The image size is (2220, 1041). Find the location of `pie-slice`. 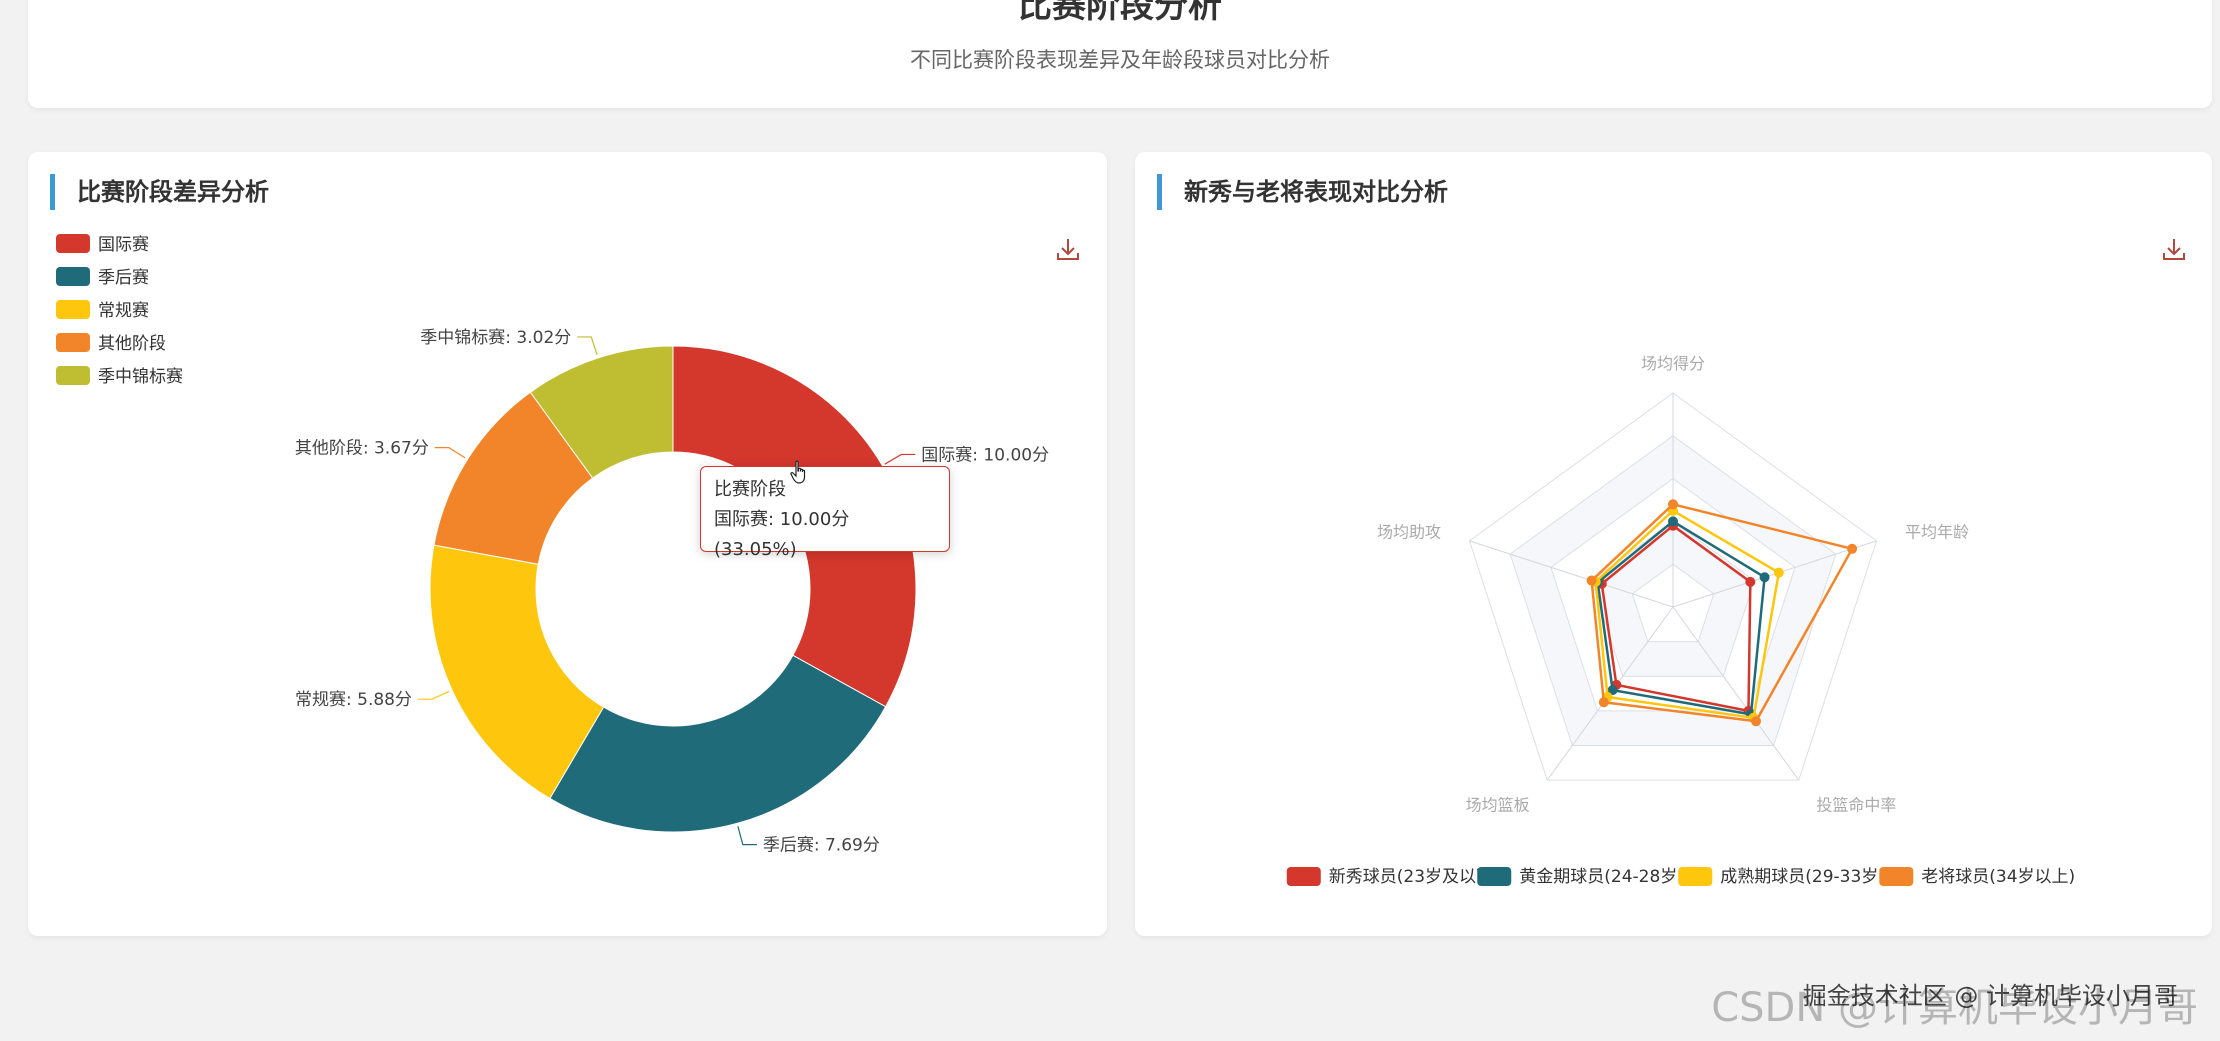

pie-slice is located at coordinates (718, 743).